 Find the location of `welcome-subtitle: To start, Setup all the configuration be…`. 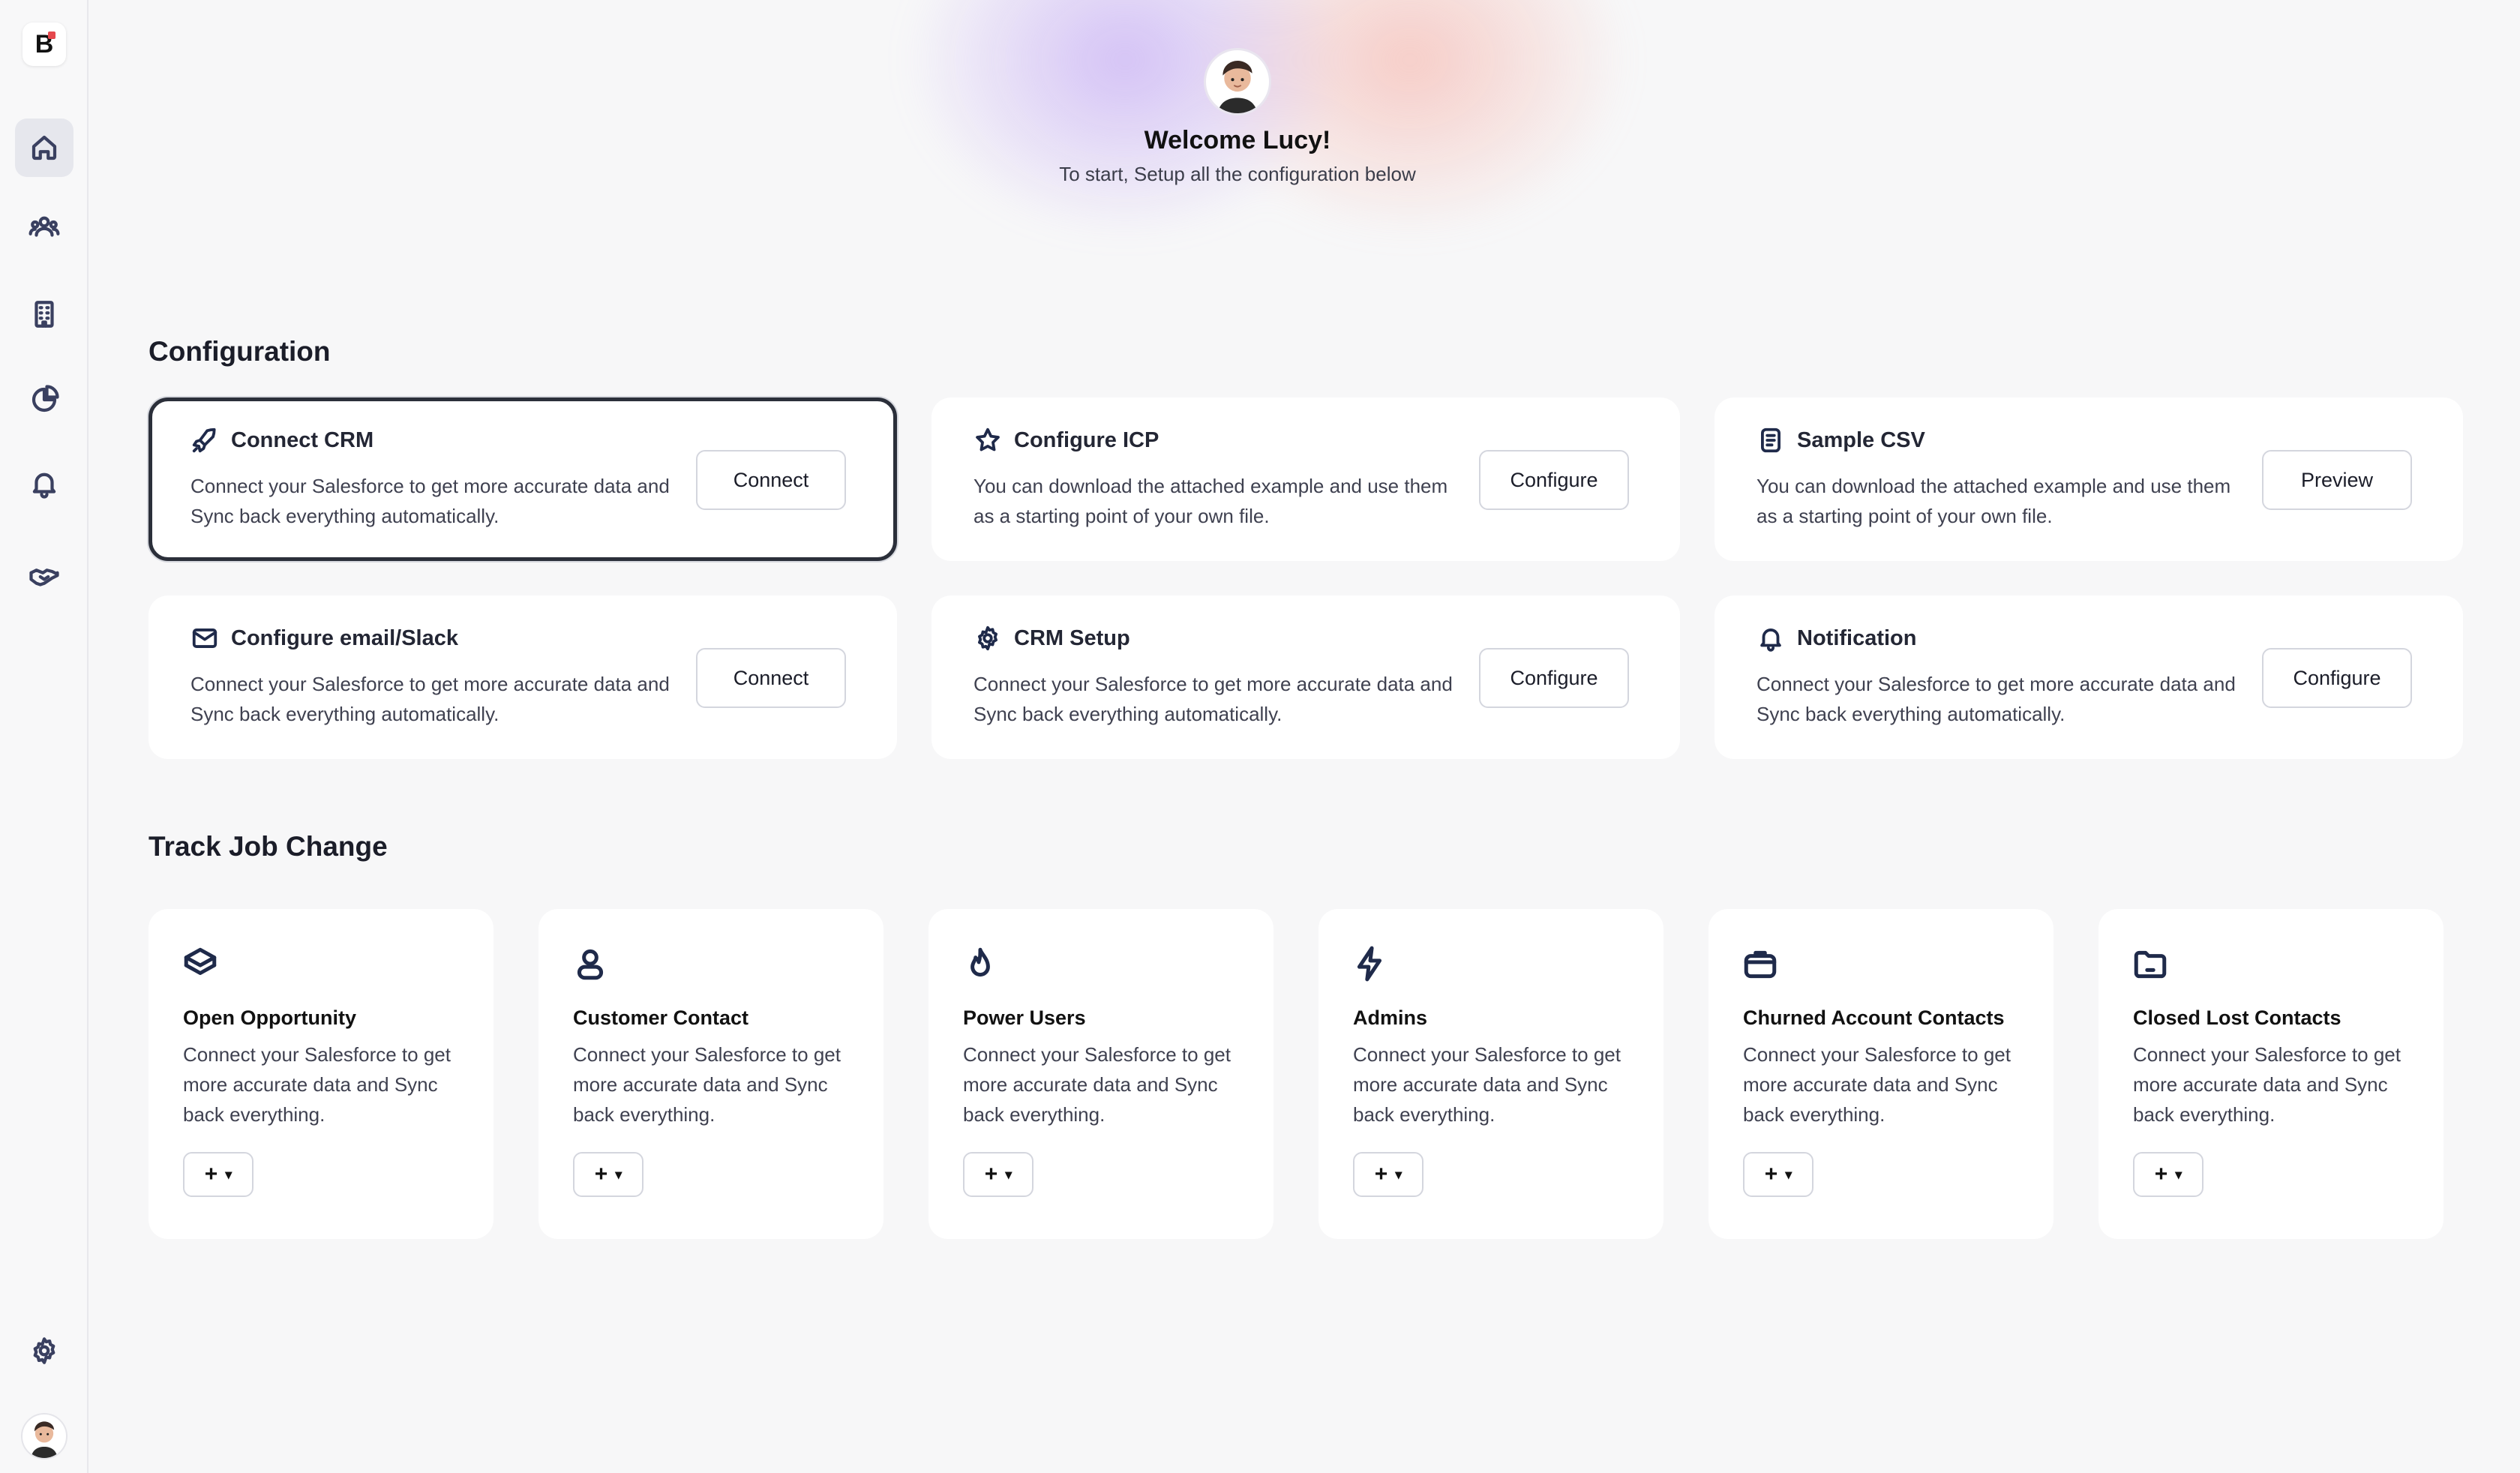

welcome-subtitle: To start, Setup all the configuration be… is located at coordinates (1237, 174).